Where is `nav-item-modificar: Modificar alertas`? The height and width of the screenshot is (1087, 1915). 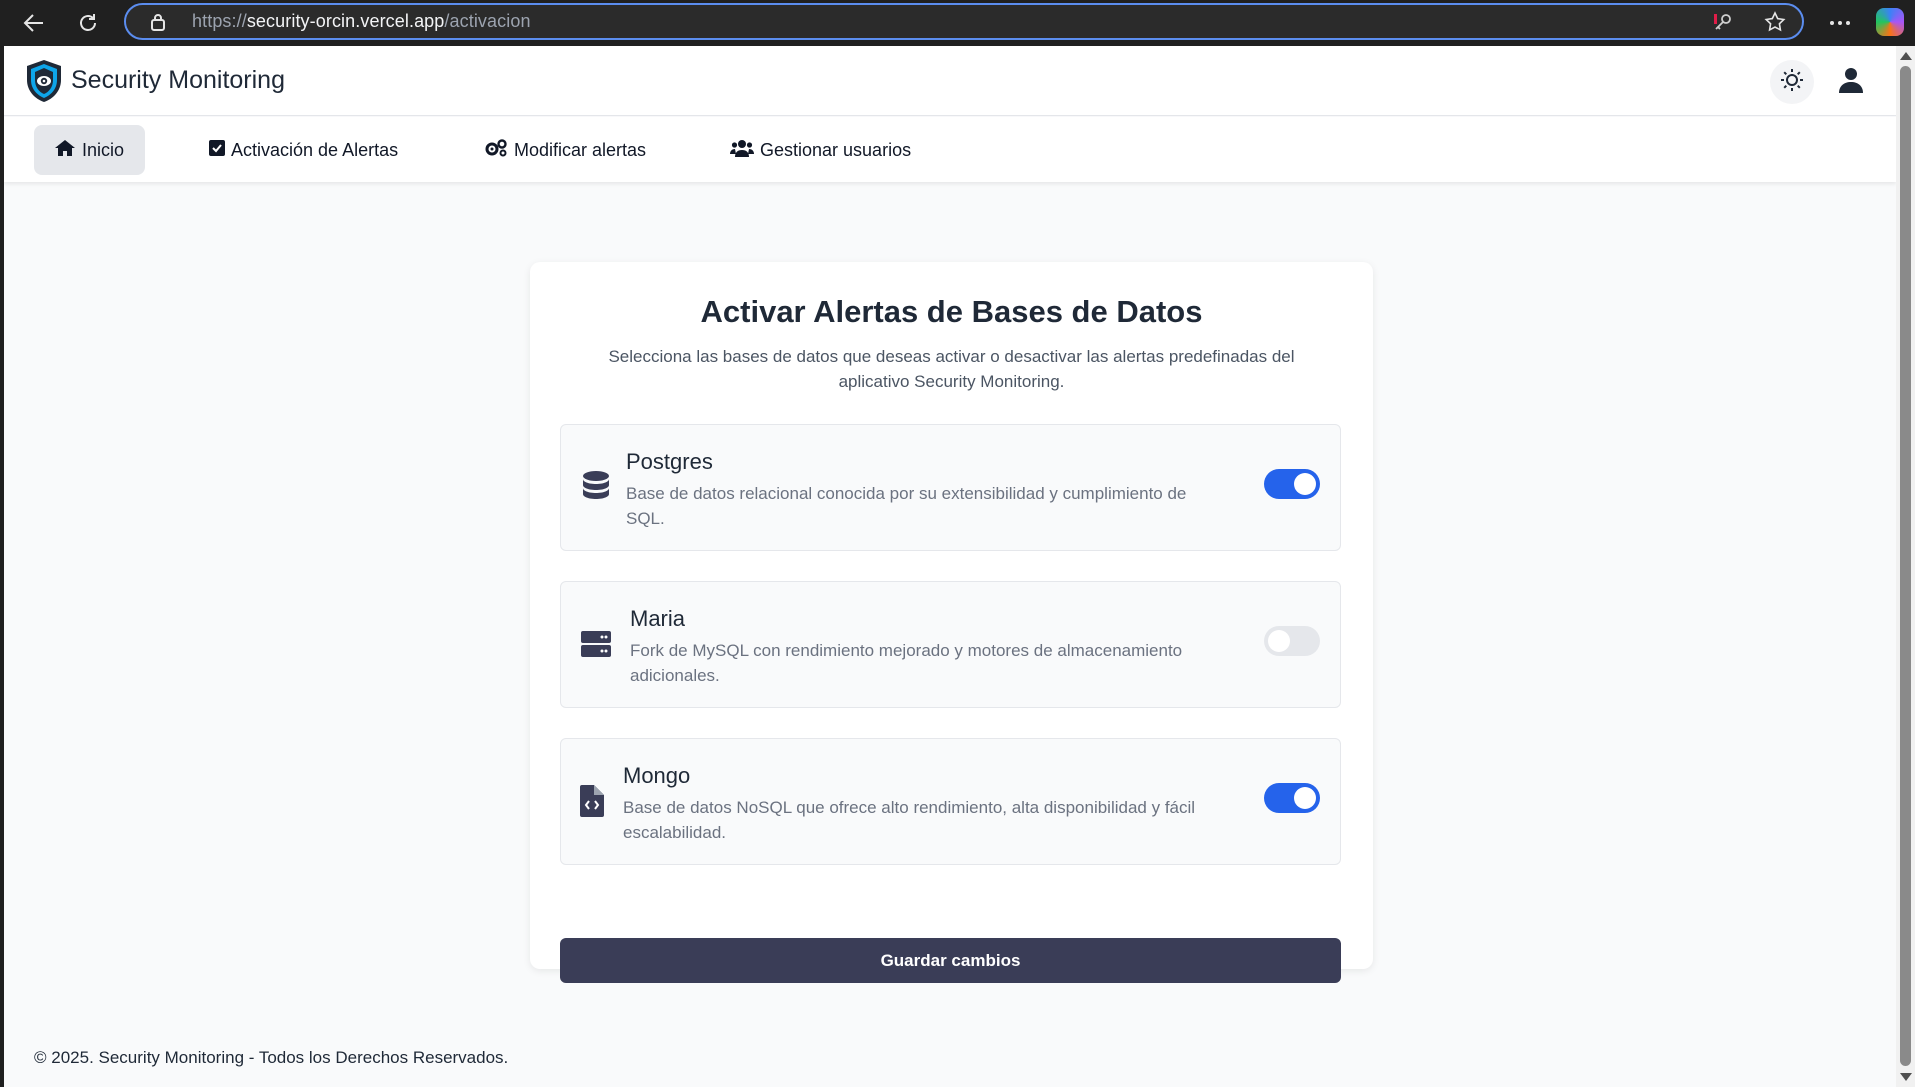
nav-item-modificar: Modificar alertas is located at coordinates (565, 150).